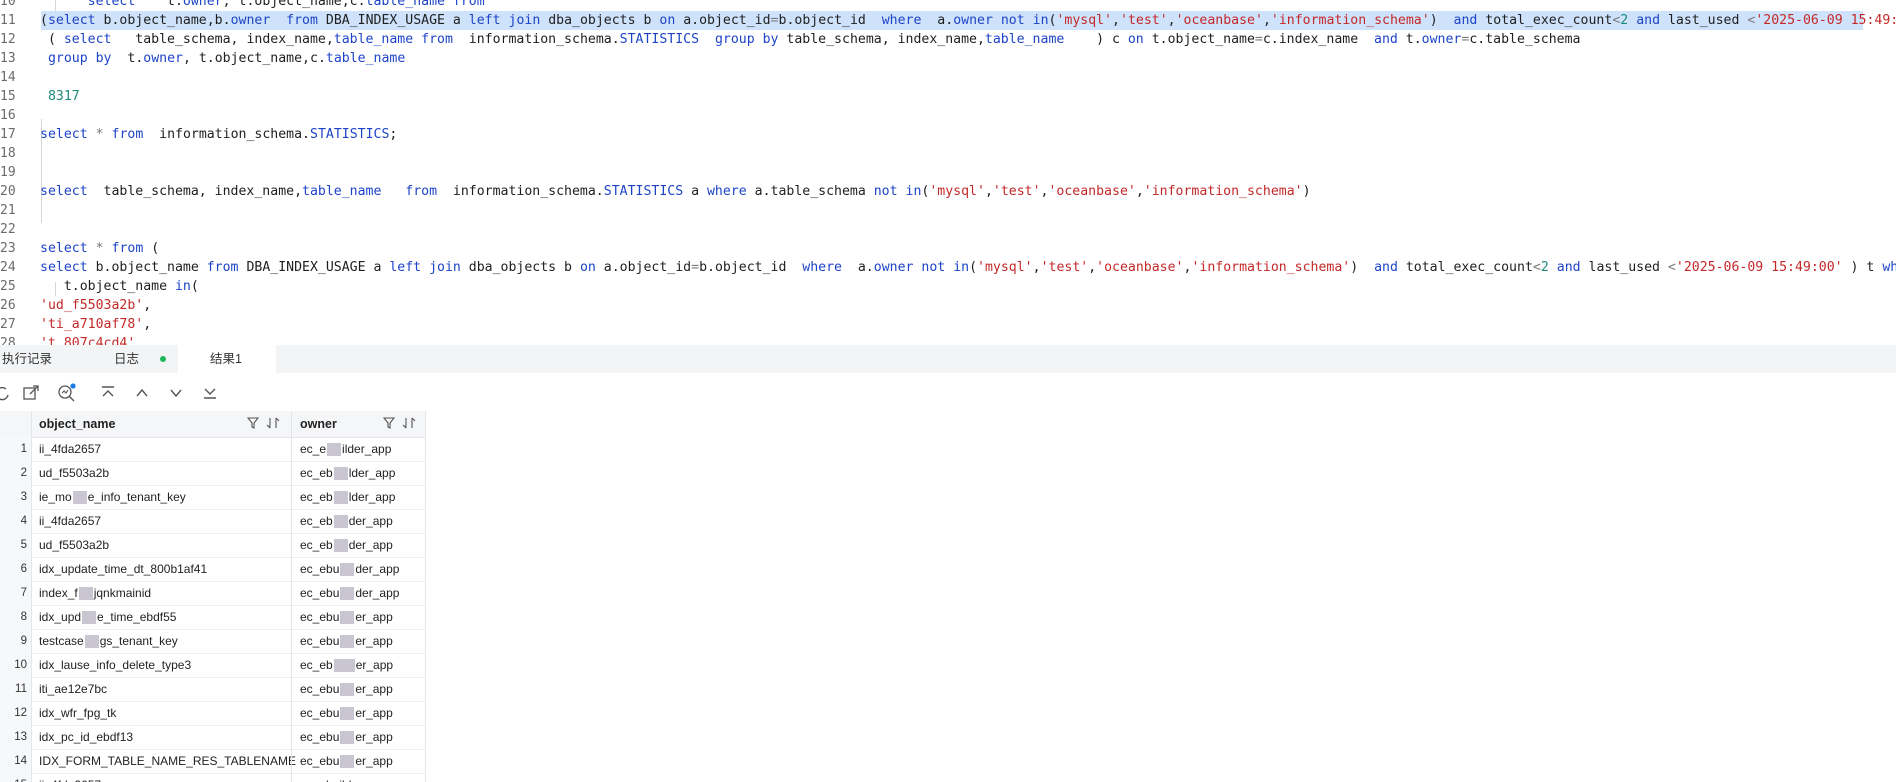 The width and height of the screenshot is (1896, 782). Describe the element at coordinates (8, 340) in the screenshot. I see `line-number: 28` at that location.